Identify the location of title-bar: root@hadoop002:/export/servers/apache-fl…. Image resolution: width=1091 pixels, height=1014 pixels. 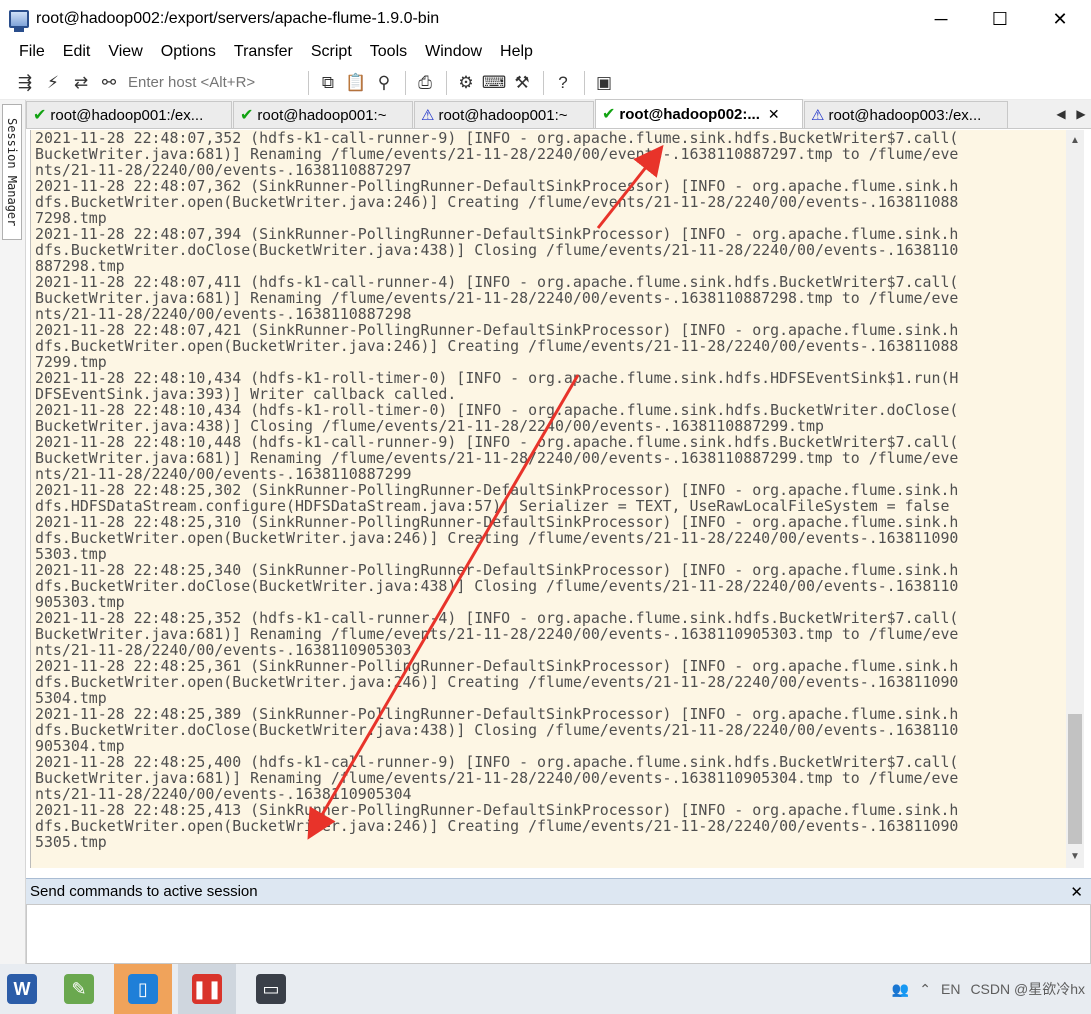
(545, 19).